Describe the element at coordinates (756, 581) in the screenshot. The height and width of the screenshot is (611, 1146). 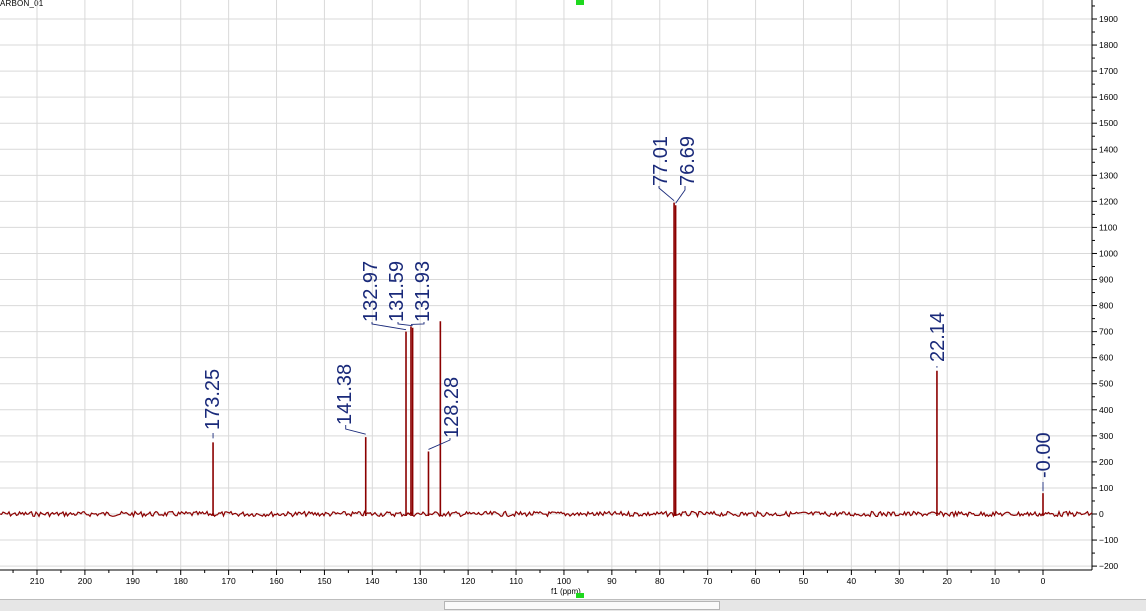
I see `x-tick-label: 60` at that location.